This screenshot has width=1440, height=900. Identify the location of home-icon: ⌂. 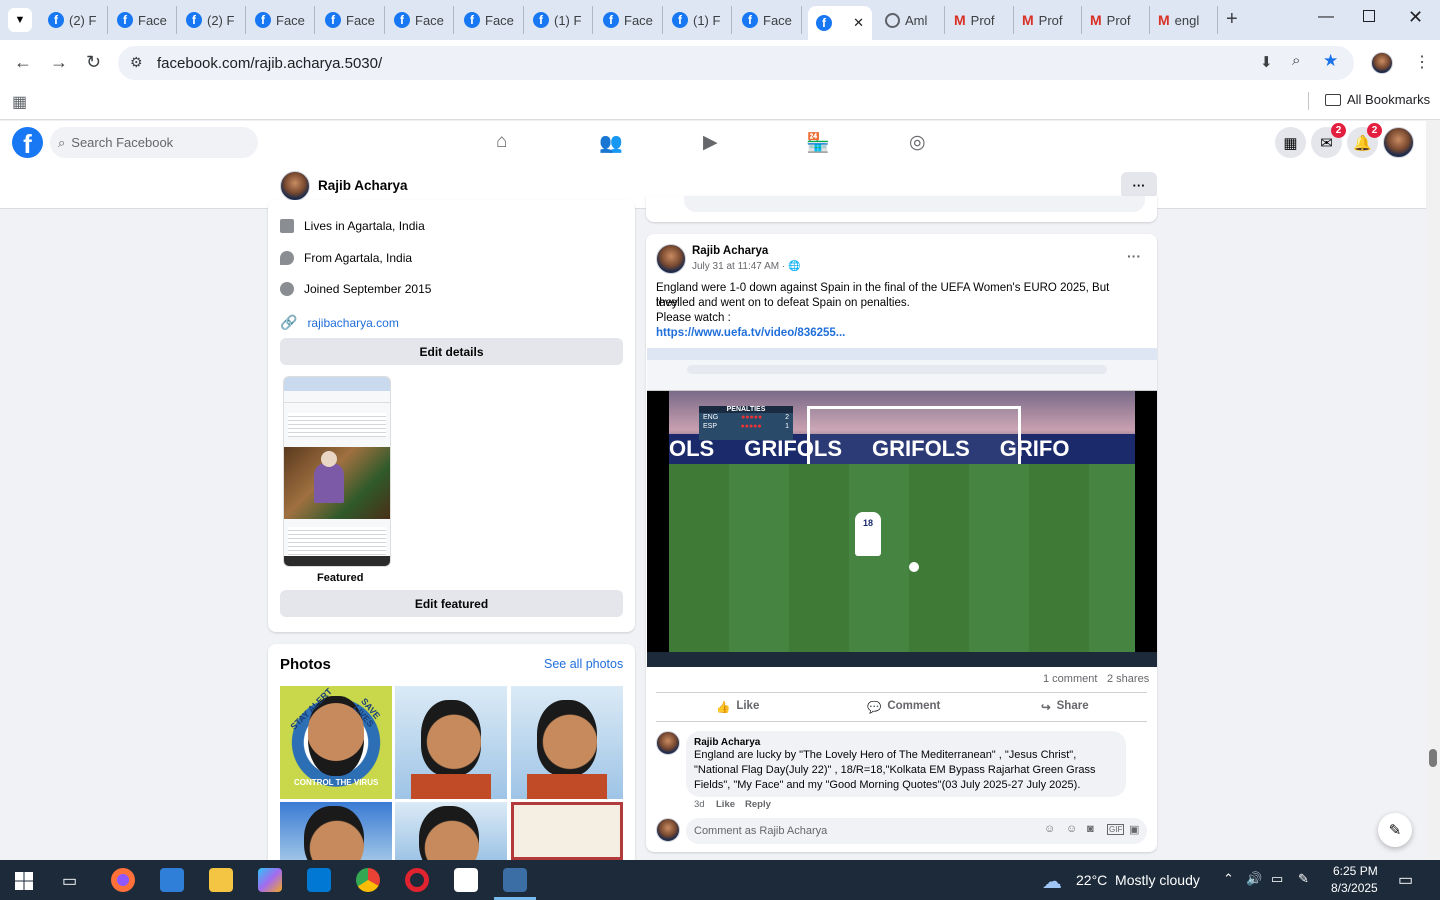
(501, 142).